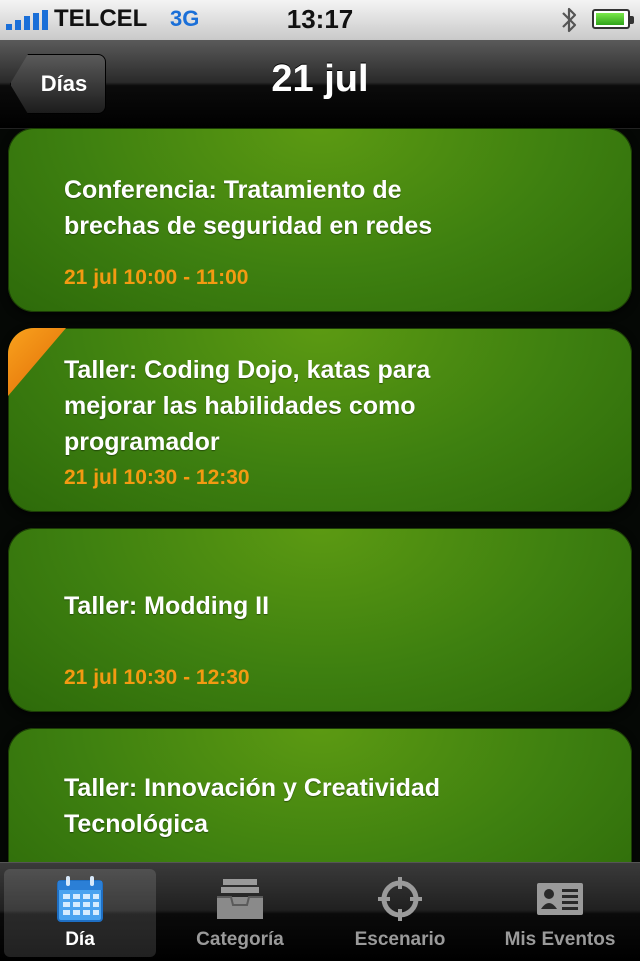 Image resolution: width=640 pixels, height=961 pixels. What do you see at coordinates (80, 899) in the screenshot?
I see `calendar-icon` at bounding box center [80, 899].